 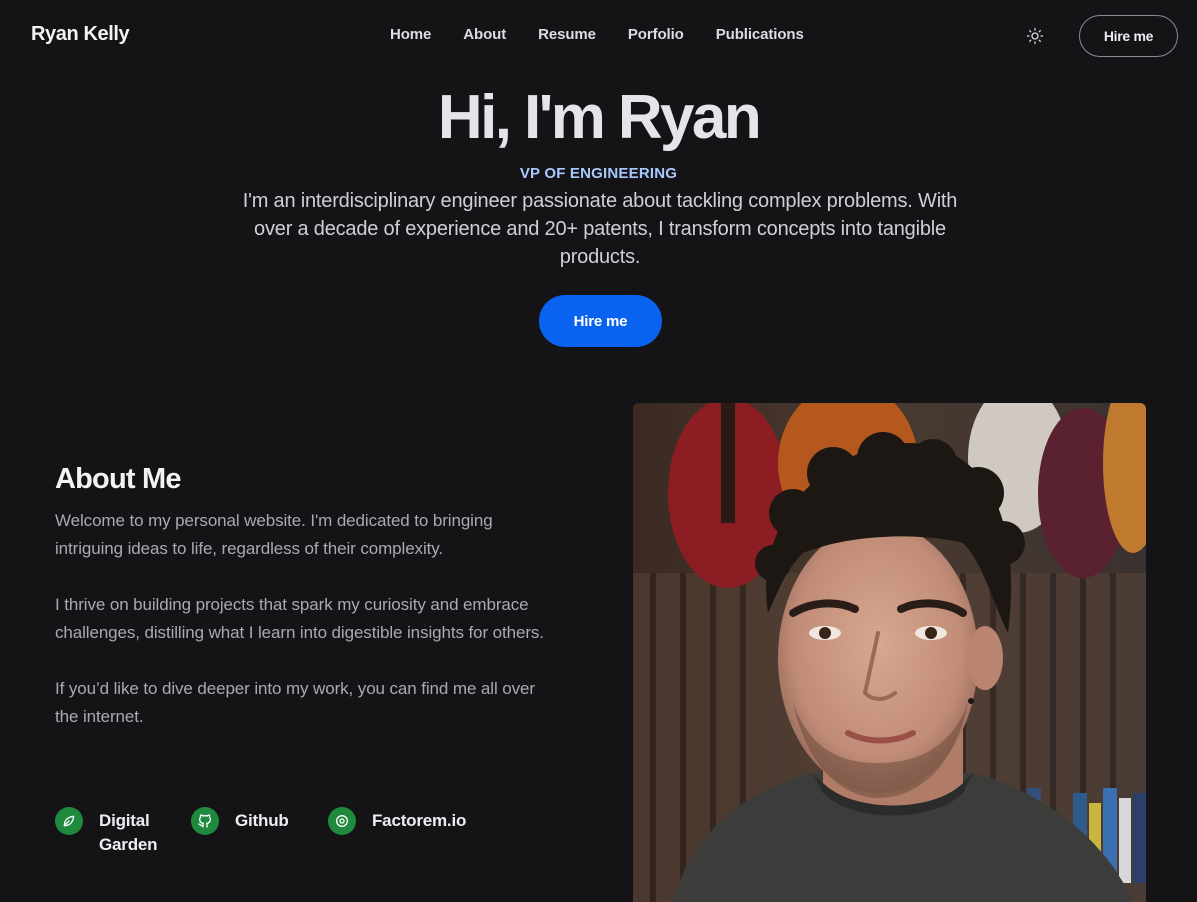 I want to click on nav-portfolio: Porfolio, so click(x=656, y=34).